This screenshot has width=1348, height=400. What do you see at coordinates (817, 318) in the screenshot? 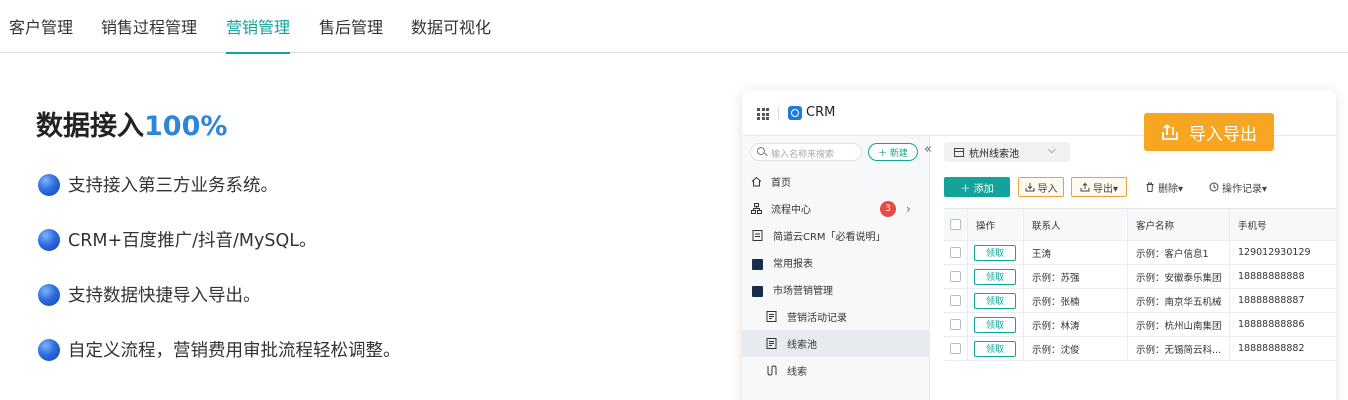
I see `sidebar-item-label: 营销活动记录` at bounding box center [817, 318].